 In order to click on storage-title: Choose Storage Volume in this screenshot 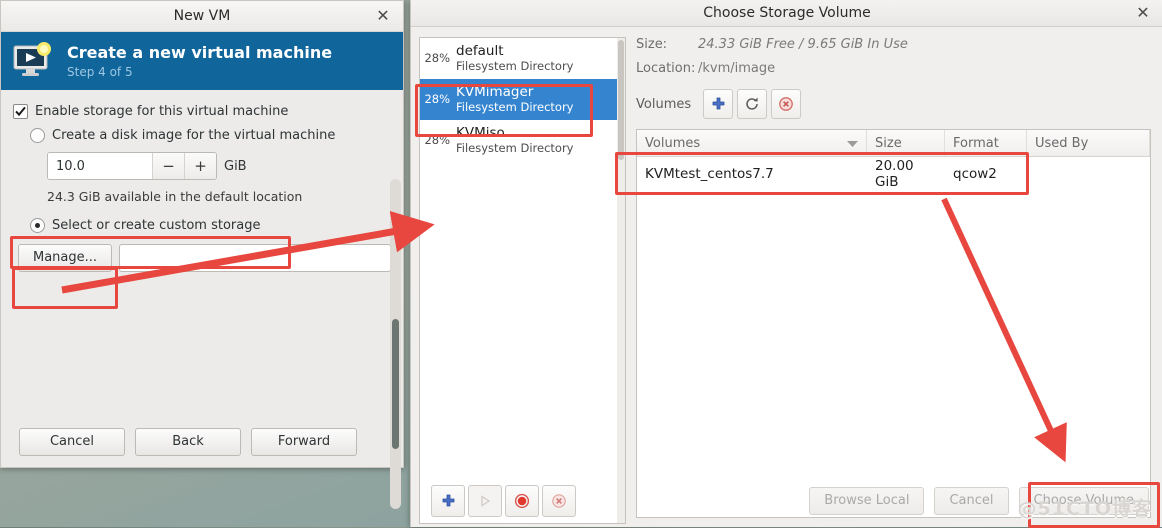, I will do `click(787, 13)`.